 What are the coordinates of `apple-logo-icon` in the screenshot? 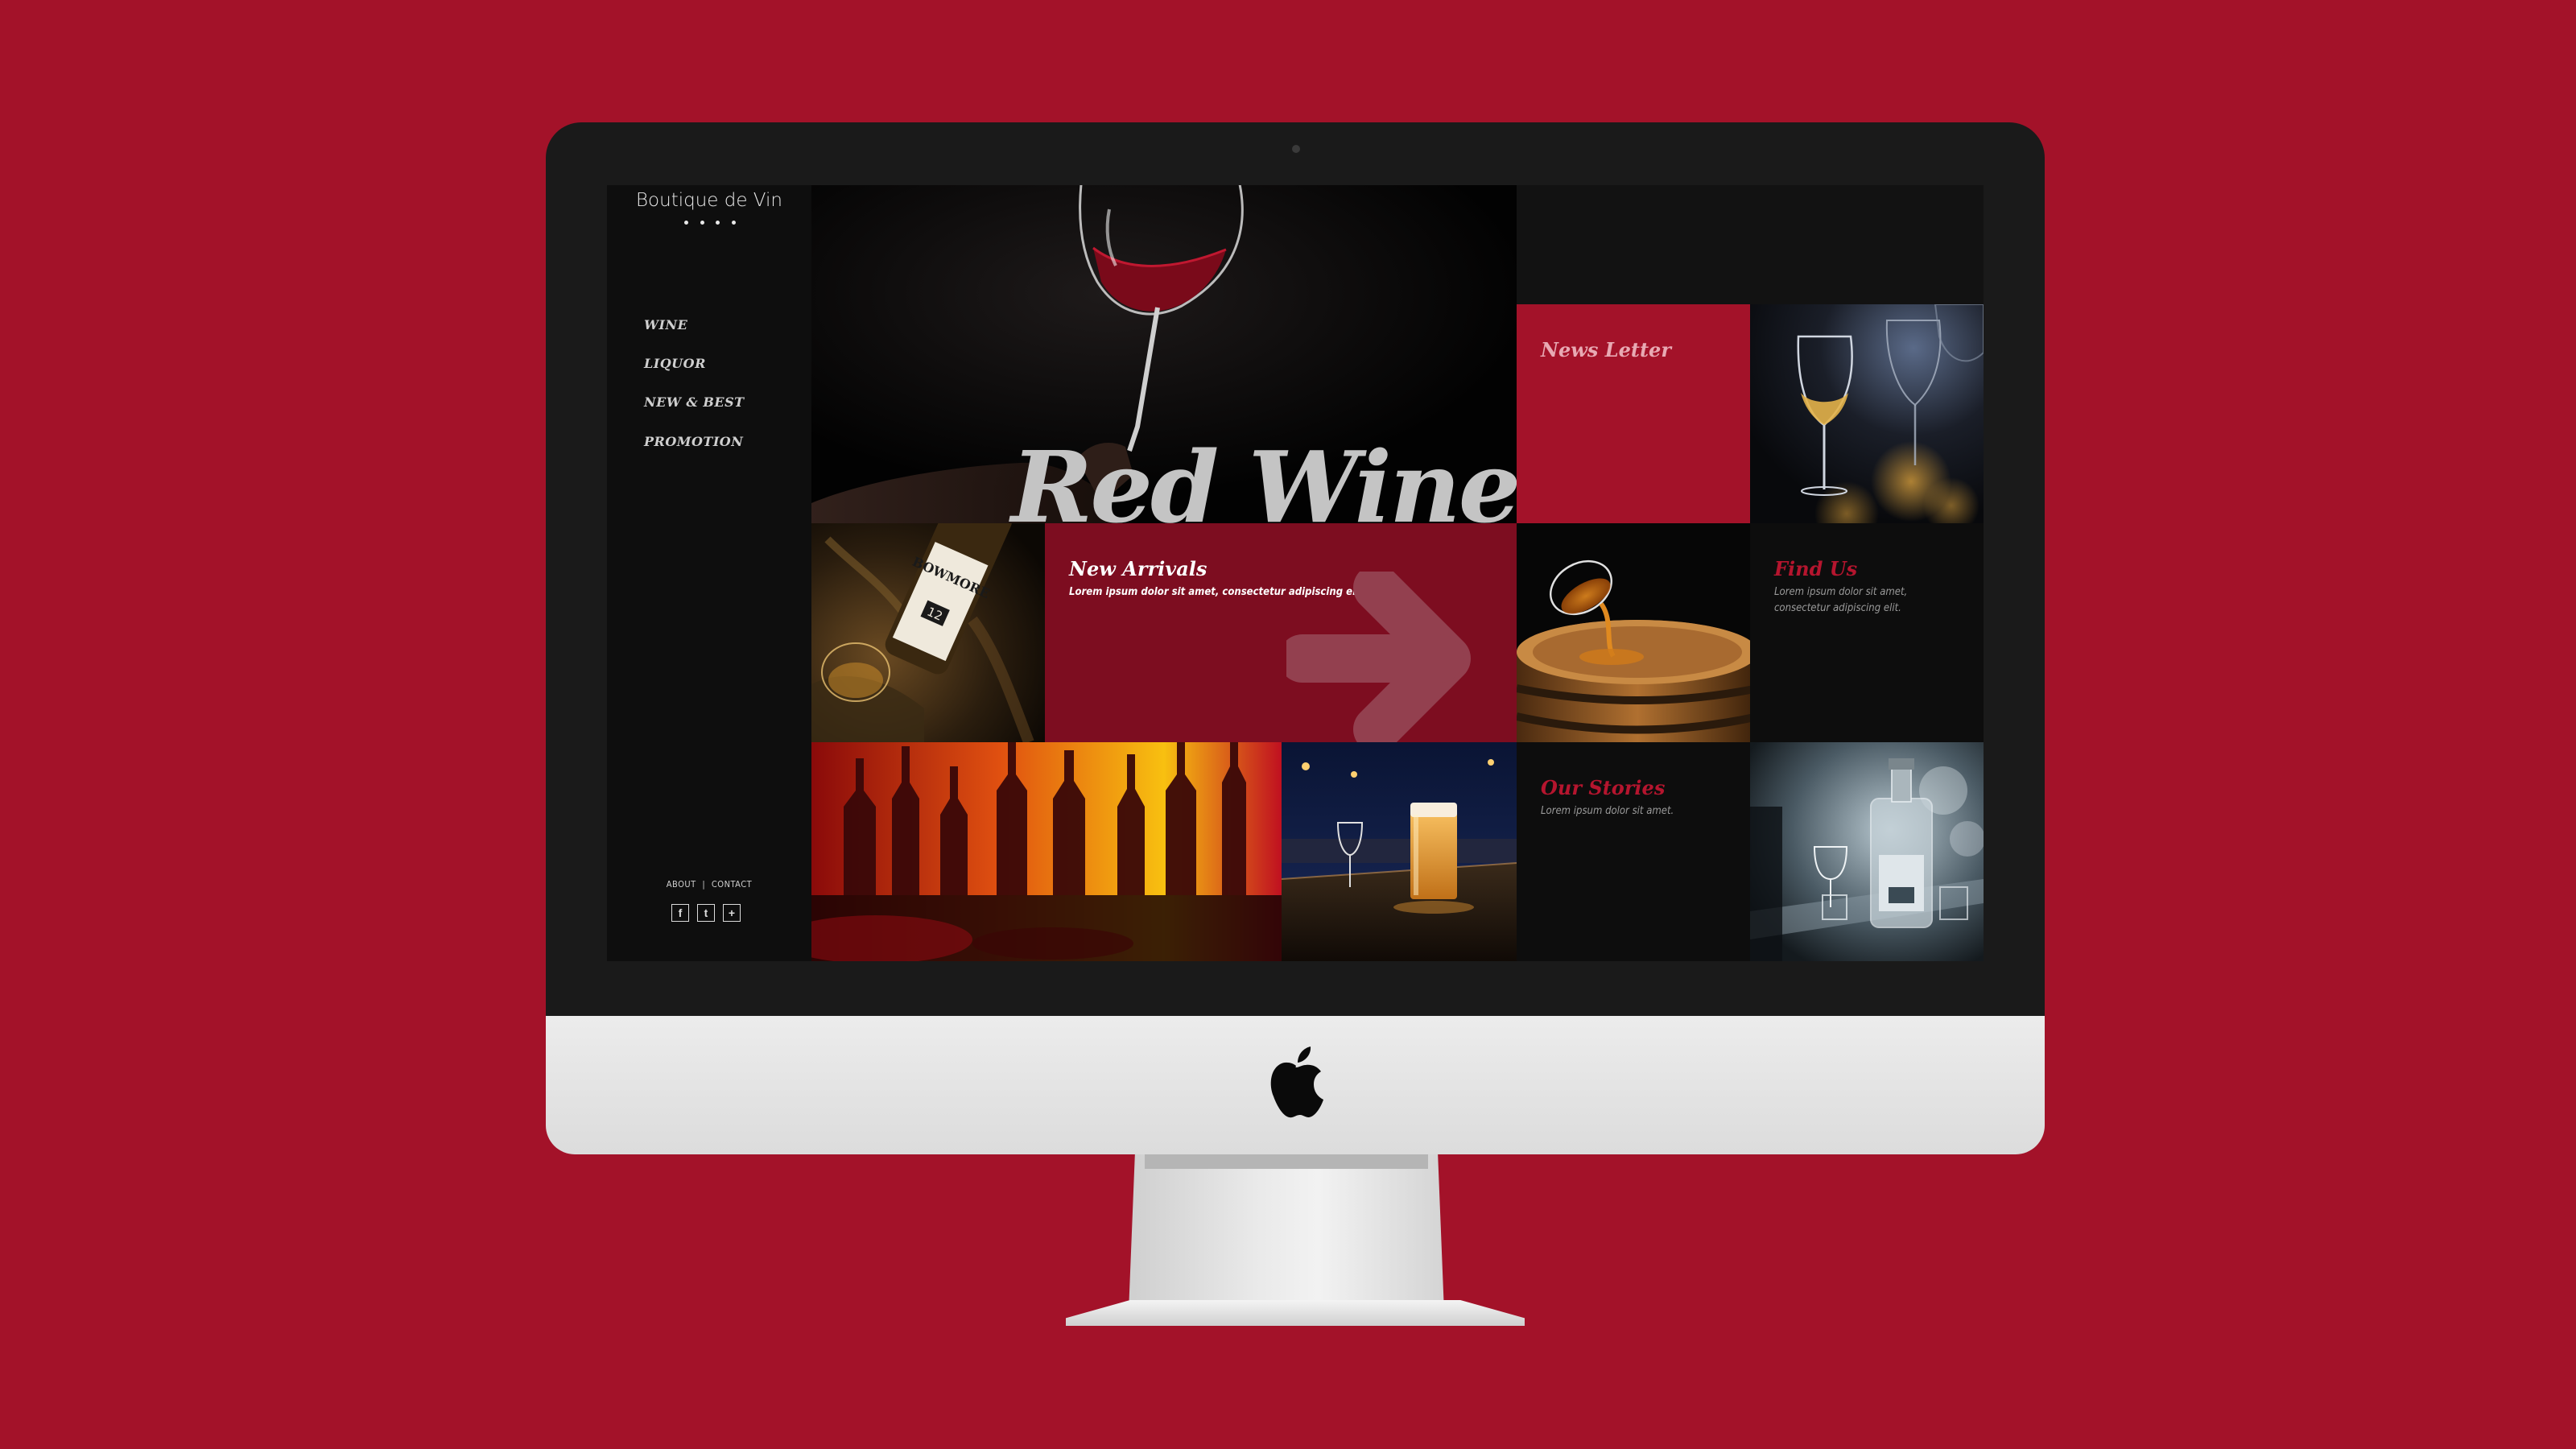 It's located at (1296, 1082).